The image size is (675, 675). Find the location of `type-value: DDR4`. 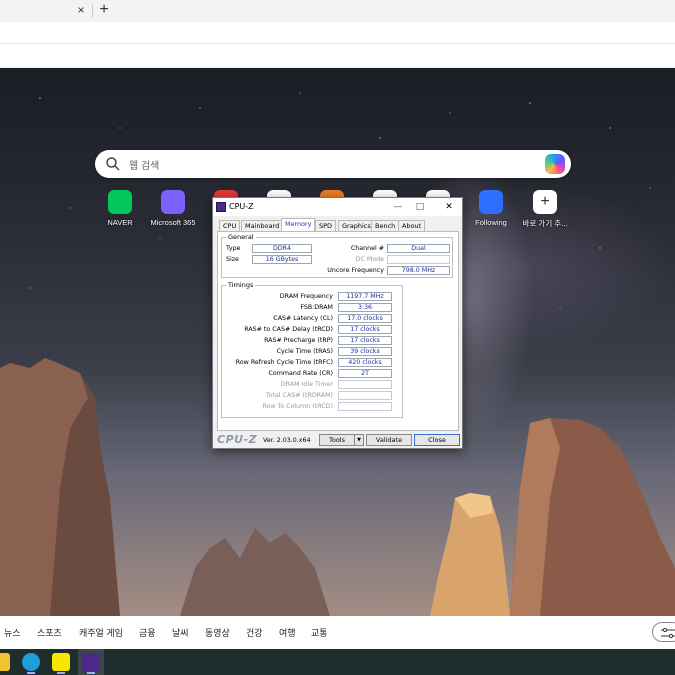

type-value: DDR4 is located at coordinates (282, 248).